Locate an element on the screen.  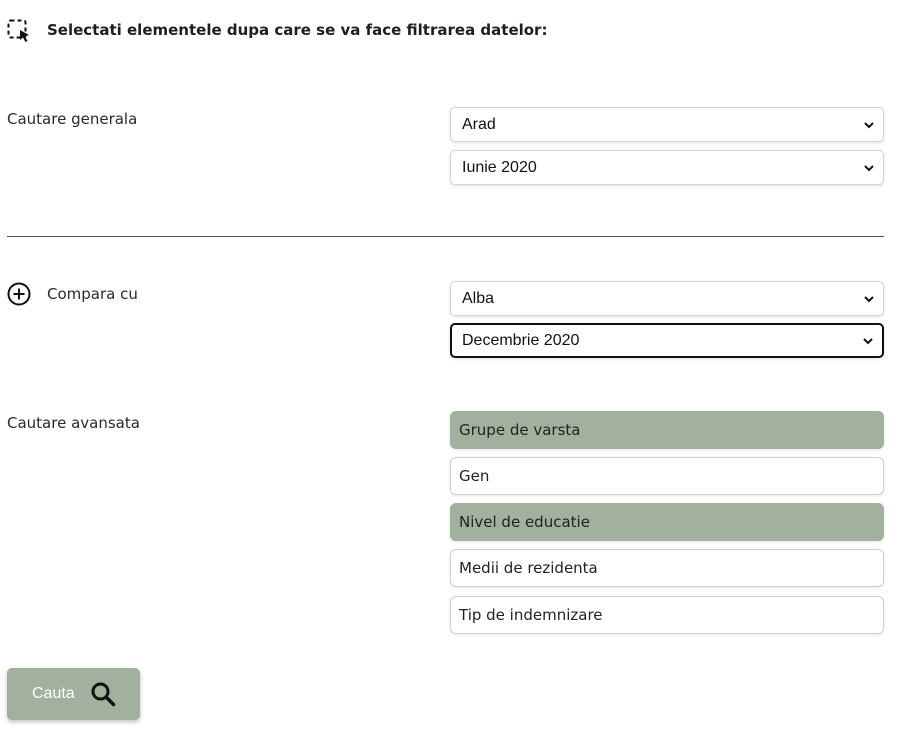
compare-county-select: Alba is located at coordinates (667, 298).